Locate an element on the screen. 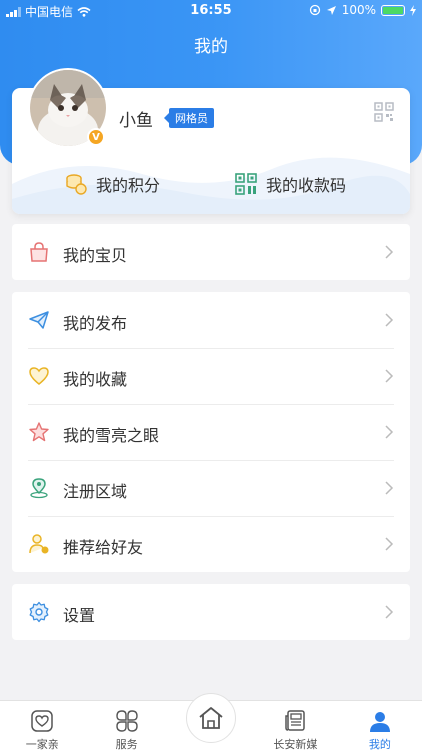 This screenshot has width=422, height=750. role-badge: 网格员 is located at coordinates (189, 118).